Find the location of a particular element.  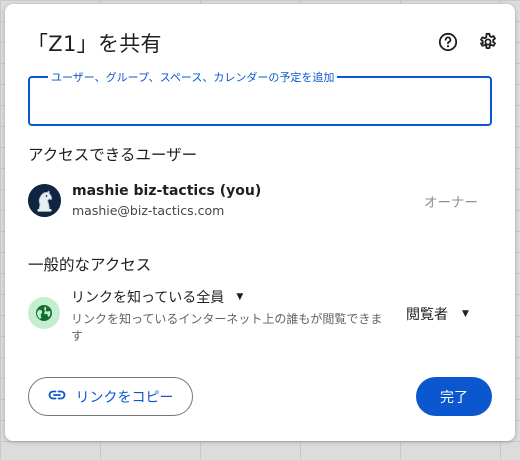

add-people-input is located at coordinates (260, 101).